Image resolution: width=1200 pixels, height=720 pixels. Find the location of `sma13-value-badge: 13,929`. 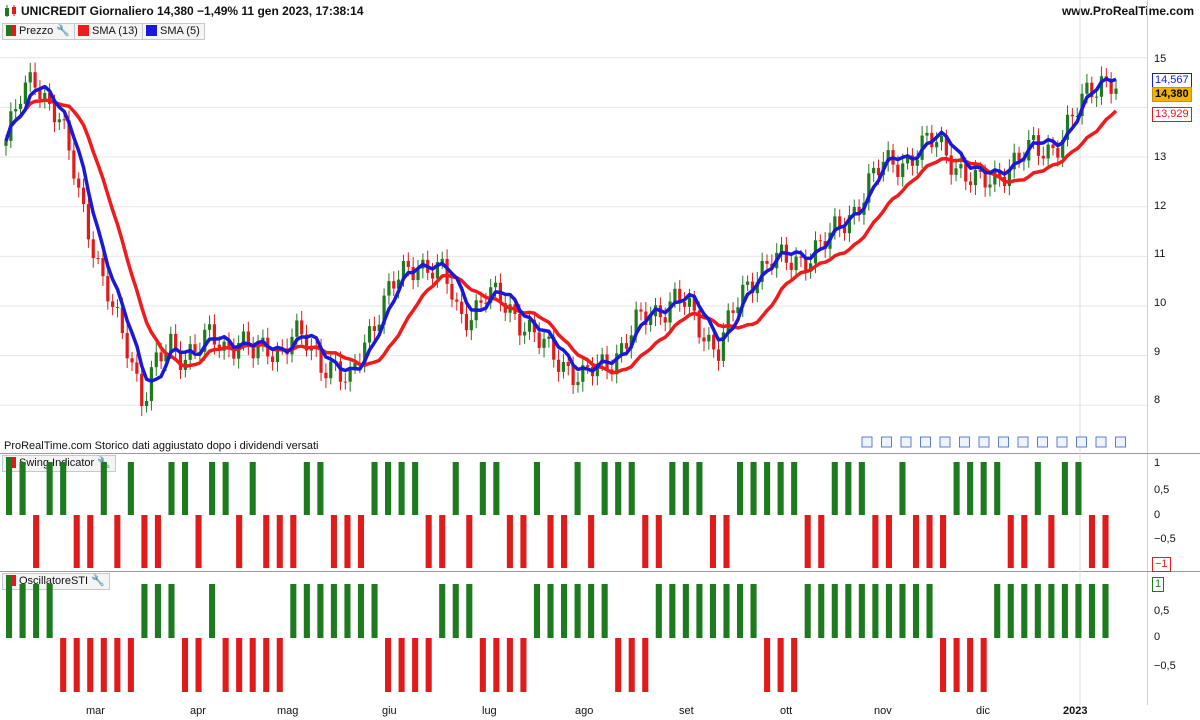

sma13-value-badge: 13,929 is located at coordinates (1172, 114).